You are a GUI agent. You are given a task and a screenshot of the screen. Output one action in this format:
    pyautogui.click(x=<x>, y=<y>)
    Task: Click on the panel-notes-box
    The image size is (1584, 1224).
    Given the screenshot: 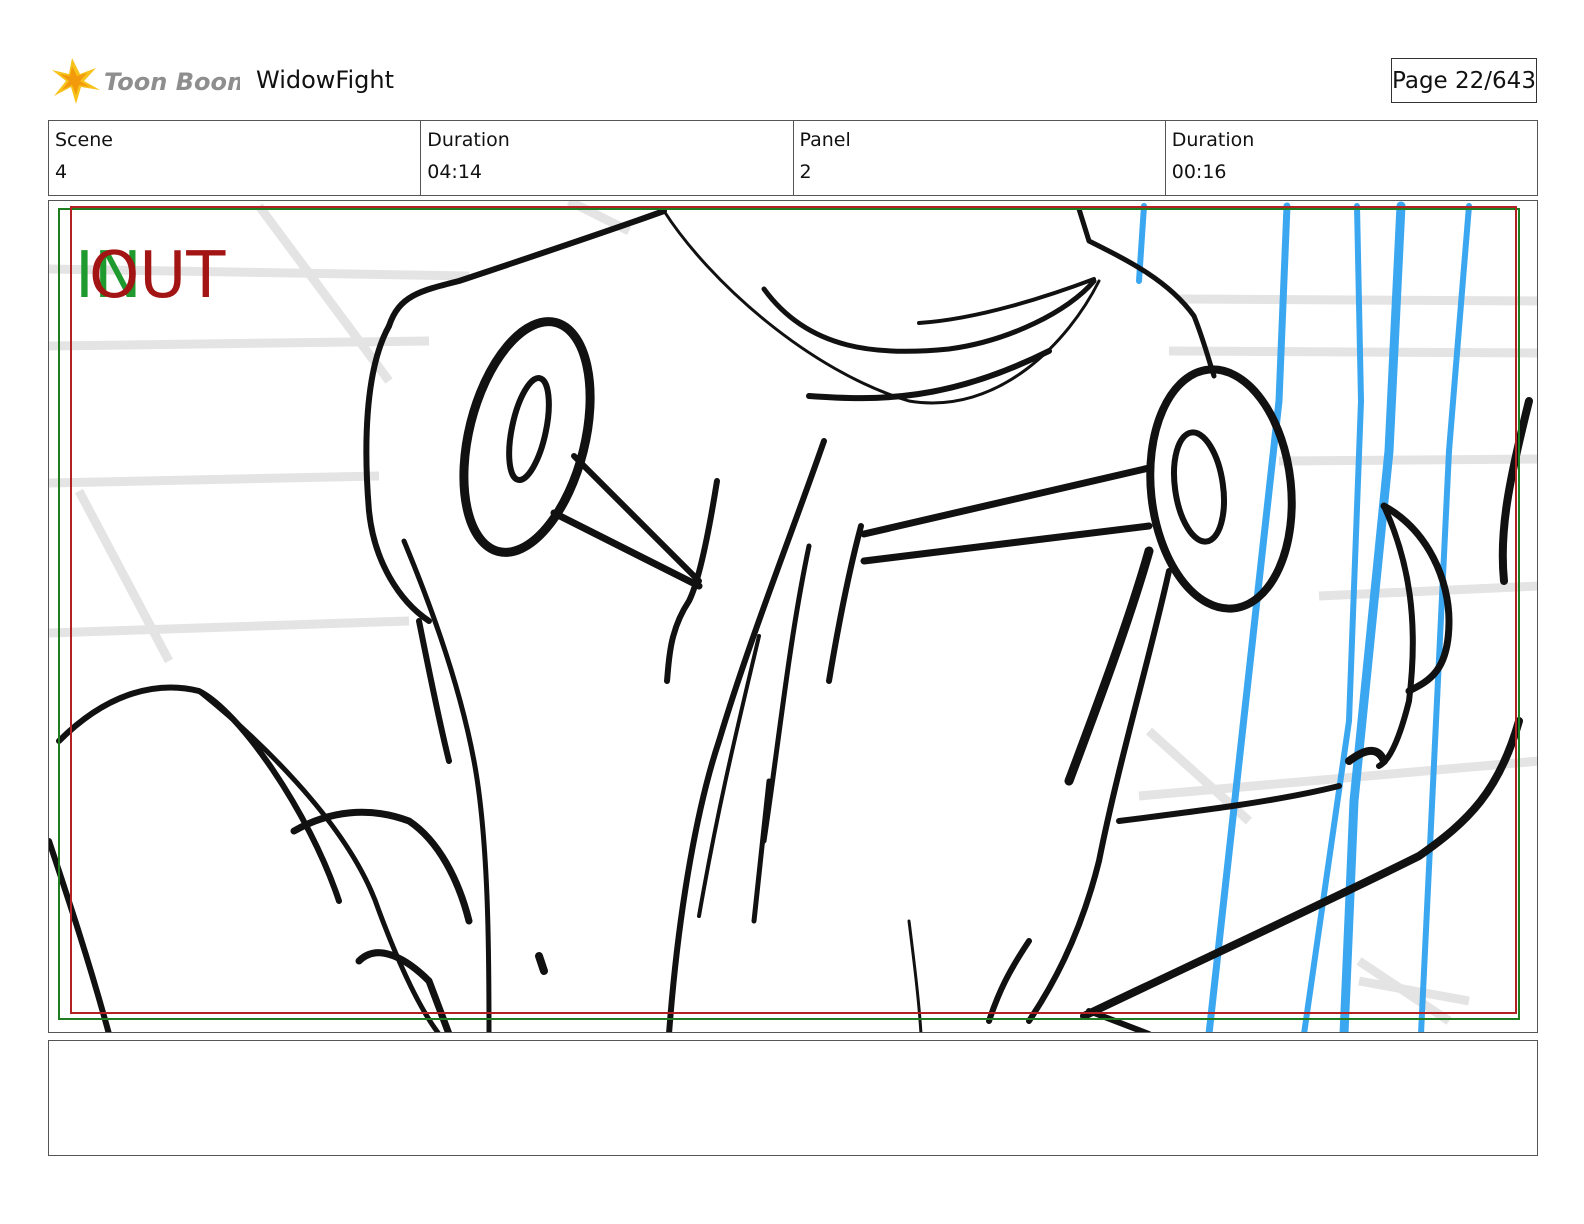 What is the action you would take?
    pyautogui.click(x=793, y=1098)
    